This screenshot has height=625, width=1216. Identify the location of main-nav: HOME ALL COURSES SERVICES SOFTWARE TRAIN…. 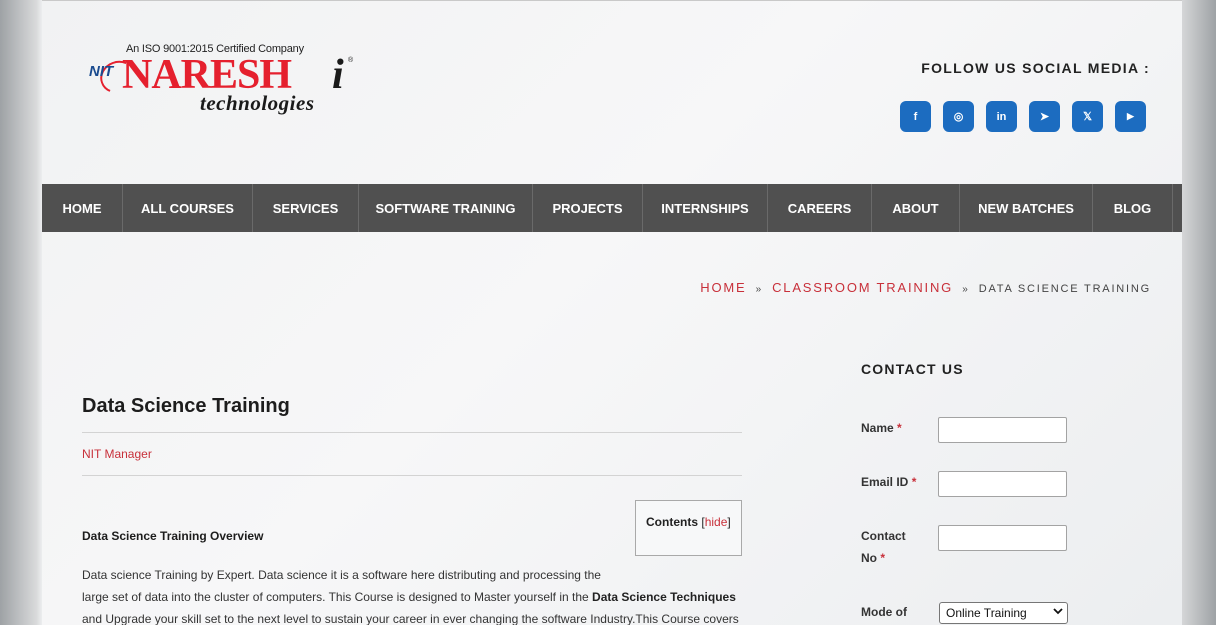
(612, 208).